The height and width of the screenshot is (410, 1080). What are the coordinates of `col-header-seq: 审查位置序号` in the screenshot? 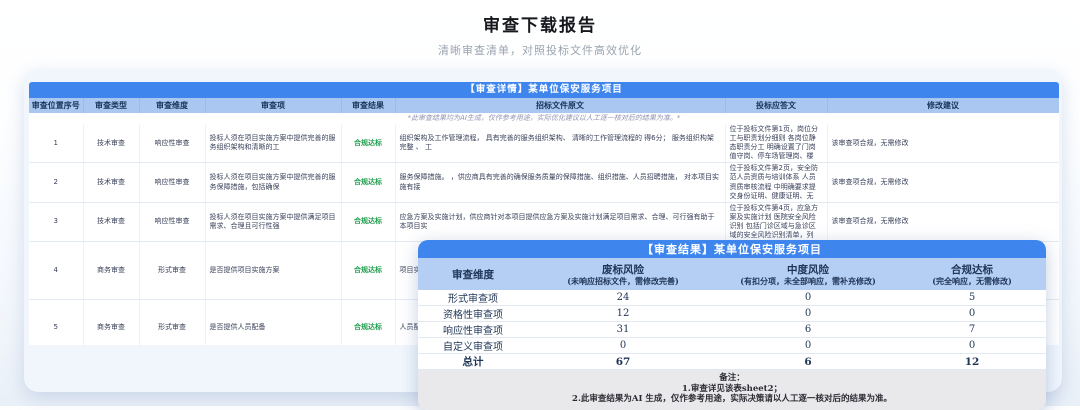 It's located at (56, 105).